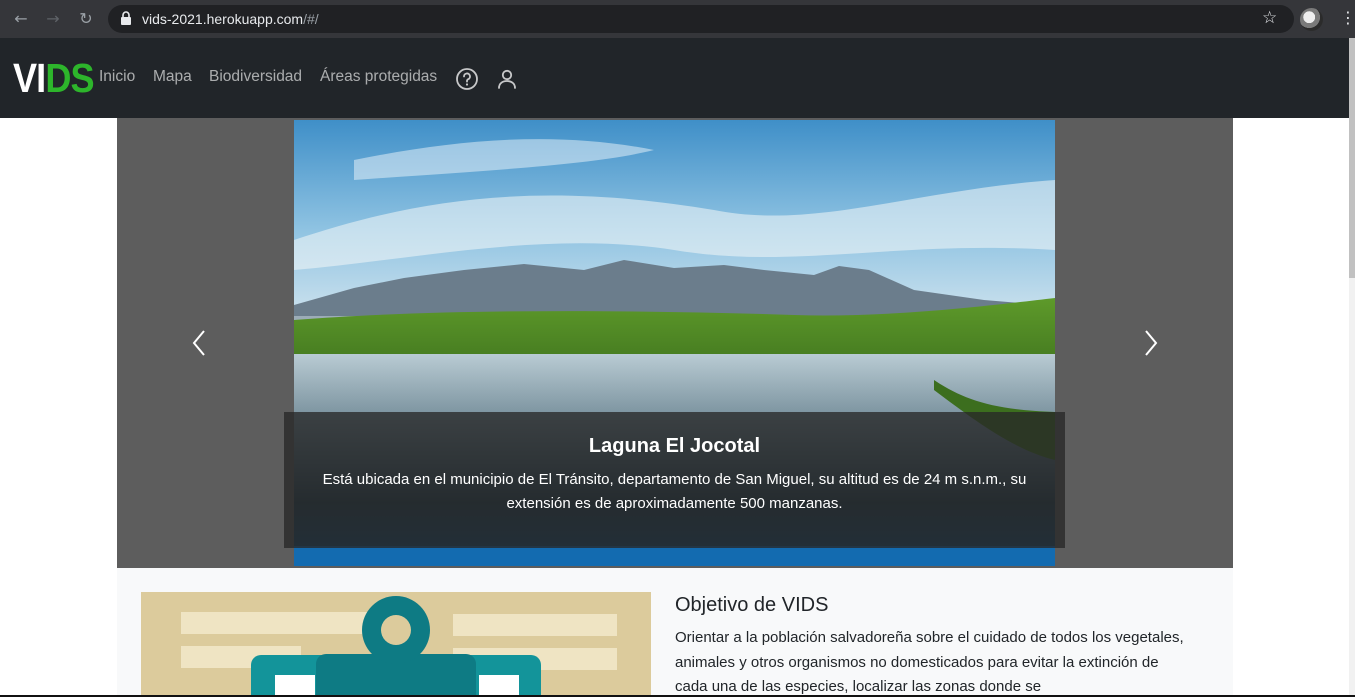 The image size is (1355, 700). What do you see at coordinates (378, 77) in the screenshot?
I see `nav-link-areas-protegidas: Áreas protegidas` at bounding box center [378, 77].